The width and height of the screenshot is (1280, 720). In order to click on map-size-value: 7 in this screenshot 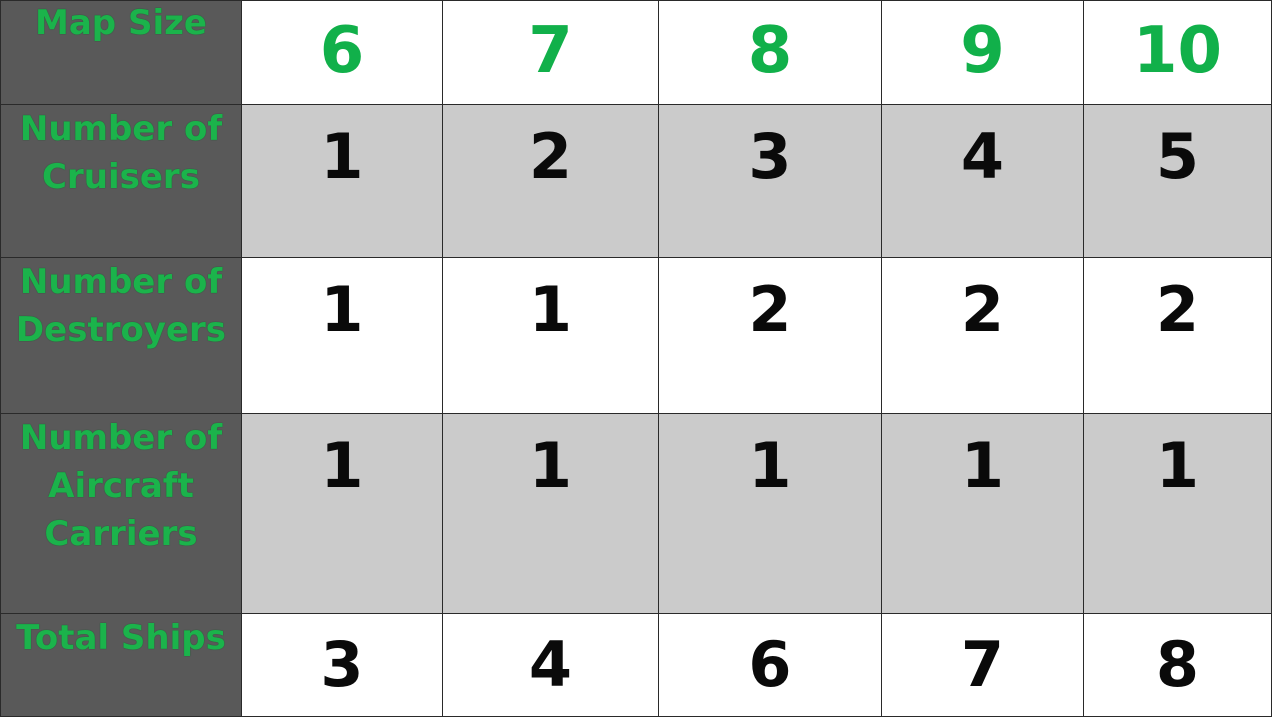, I will do `click(550, 53)`.